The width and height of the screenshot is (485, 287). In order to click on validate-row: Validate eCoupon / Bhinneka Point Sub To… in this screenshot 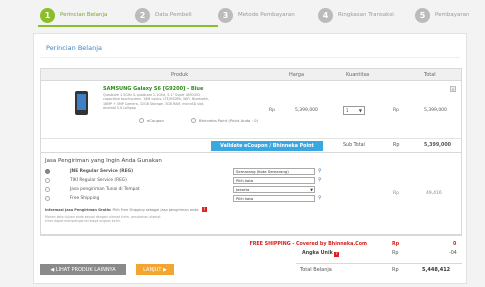, I will do `click(251, 146)`.